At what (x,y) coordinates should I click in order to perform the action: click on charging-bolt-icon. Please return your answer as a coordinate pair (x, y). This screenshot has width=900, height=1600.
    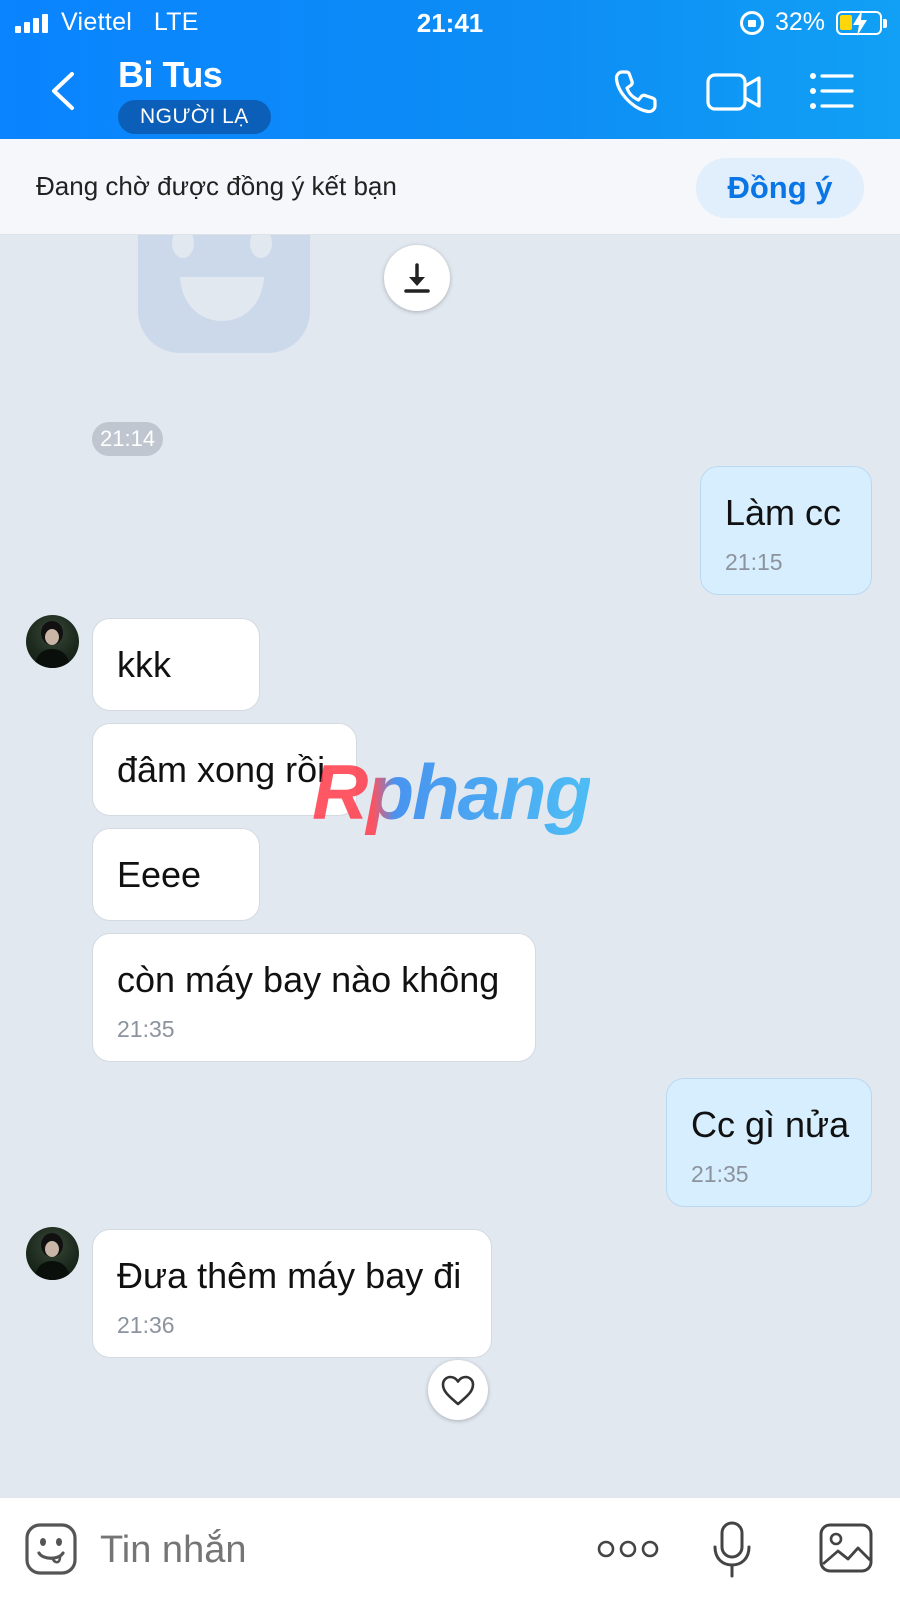
    Looking at the image, I should click on (860, 23).